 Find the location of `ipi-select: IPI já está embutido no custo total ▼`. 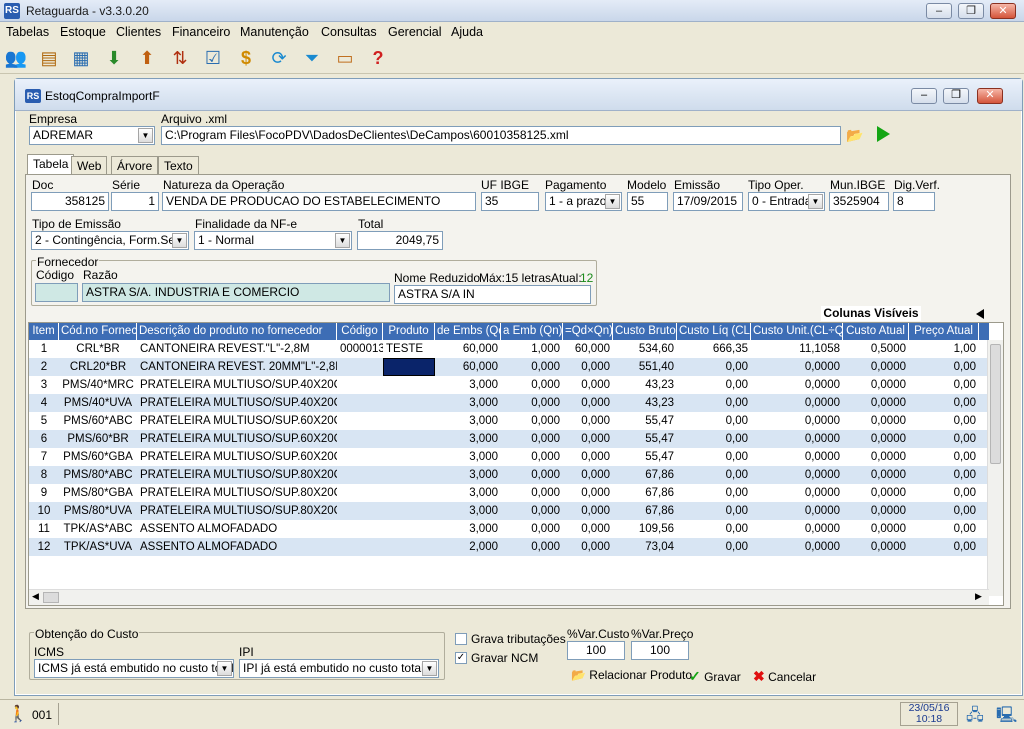

ipi-select: IPI já está embutido no custo total ▼ is located at coordinates (339, 668).